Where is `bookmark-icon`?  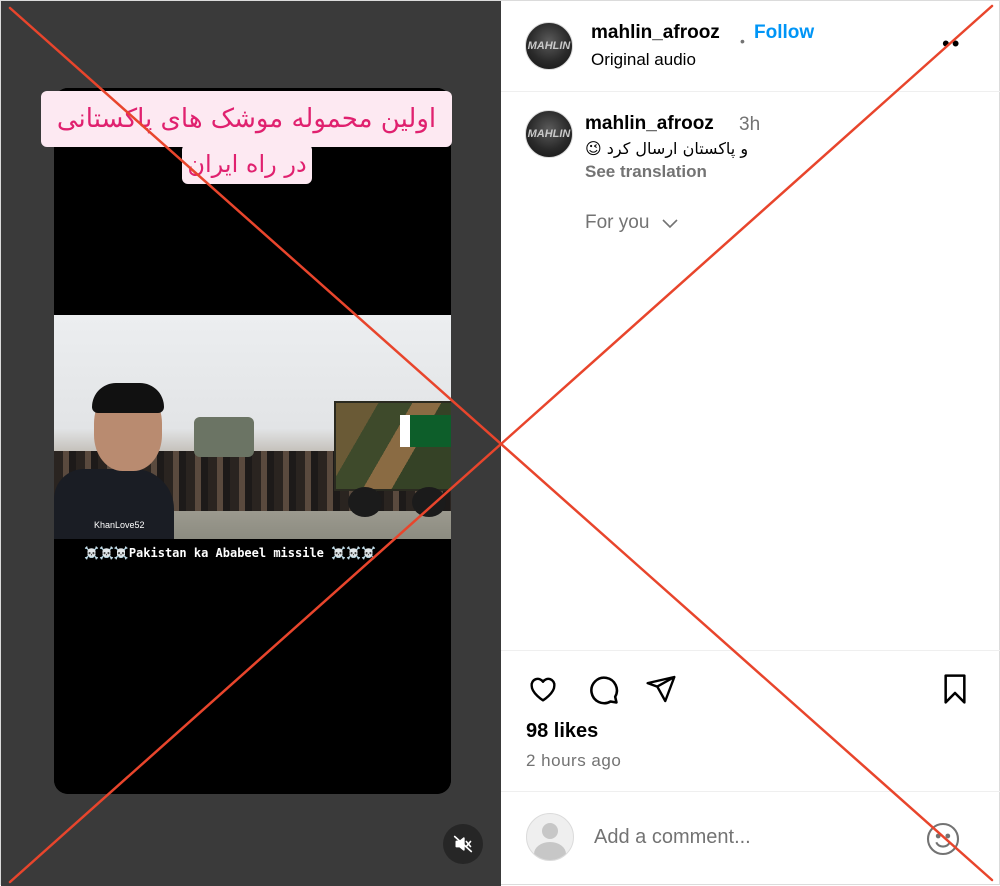 bookmark-icon is located at coordinates (955, 689).